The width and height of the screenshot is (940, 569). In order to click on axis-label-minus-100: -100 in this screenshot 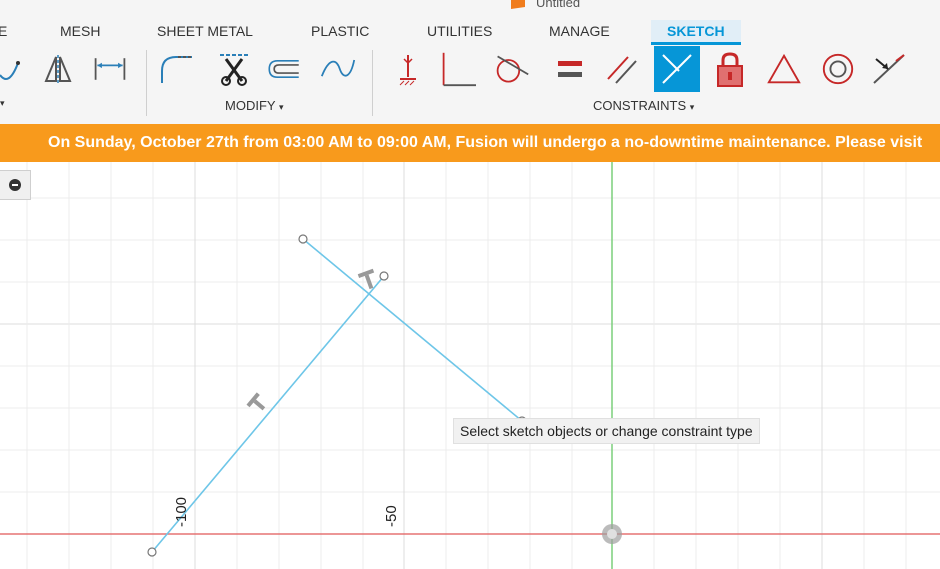, I will do `click(181, 511)`.